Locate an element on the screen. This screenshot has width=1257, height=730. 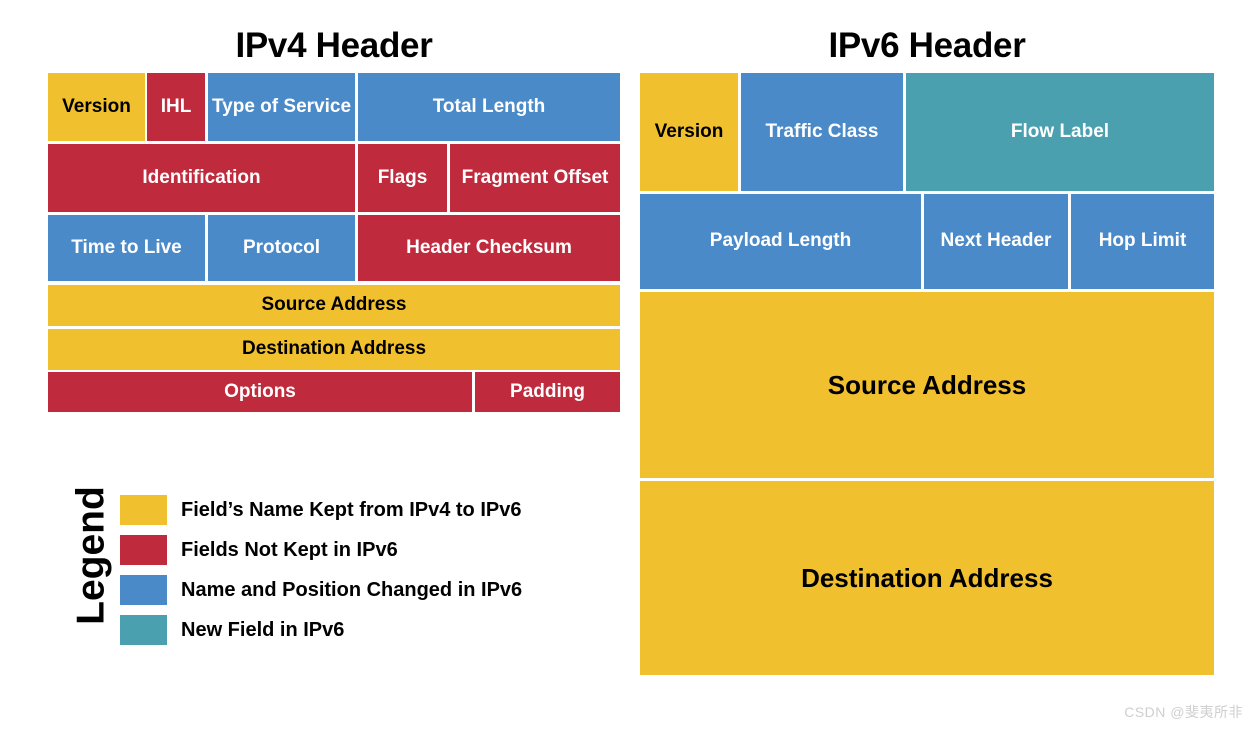
ipv4-field-label: Identification is located at coordinates (201, 177).